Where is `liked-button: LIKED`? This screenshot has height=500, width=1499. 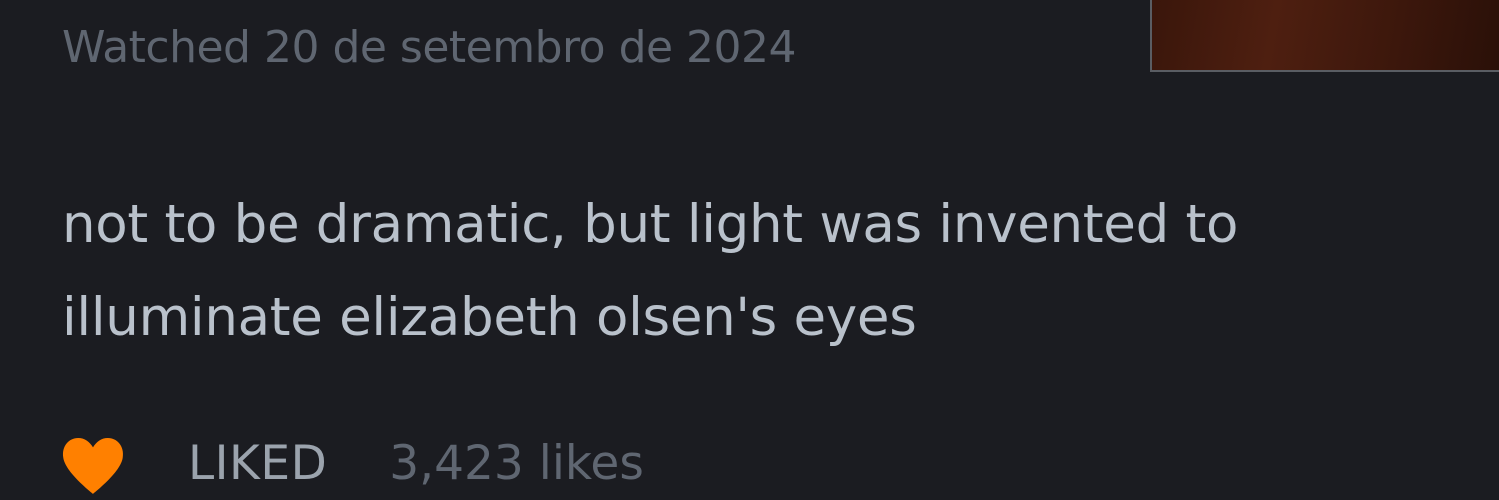
liked-button: LIKED is located at coordinates (257, 463).